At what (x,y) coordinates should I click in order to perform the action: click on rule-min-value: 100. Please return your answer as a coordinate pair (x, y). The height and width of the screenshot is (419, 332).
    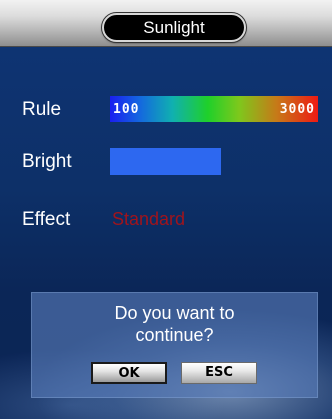
    Looking at the image, I should click on (126, 109).